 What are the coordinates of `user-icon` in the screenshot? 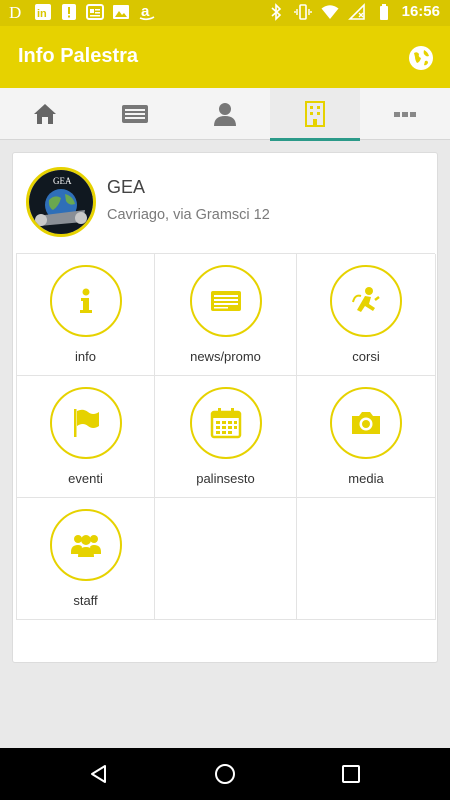 It's located at (225, 114).